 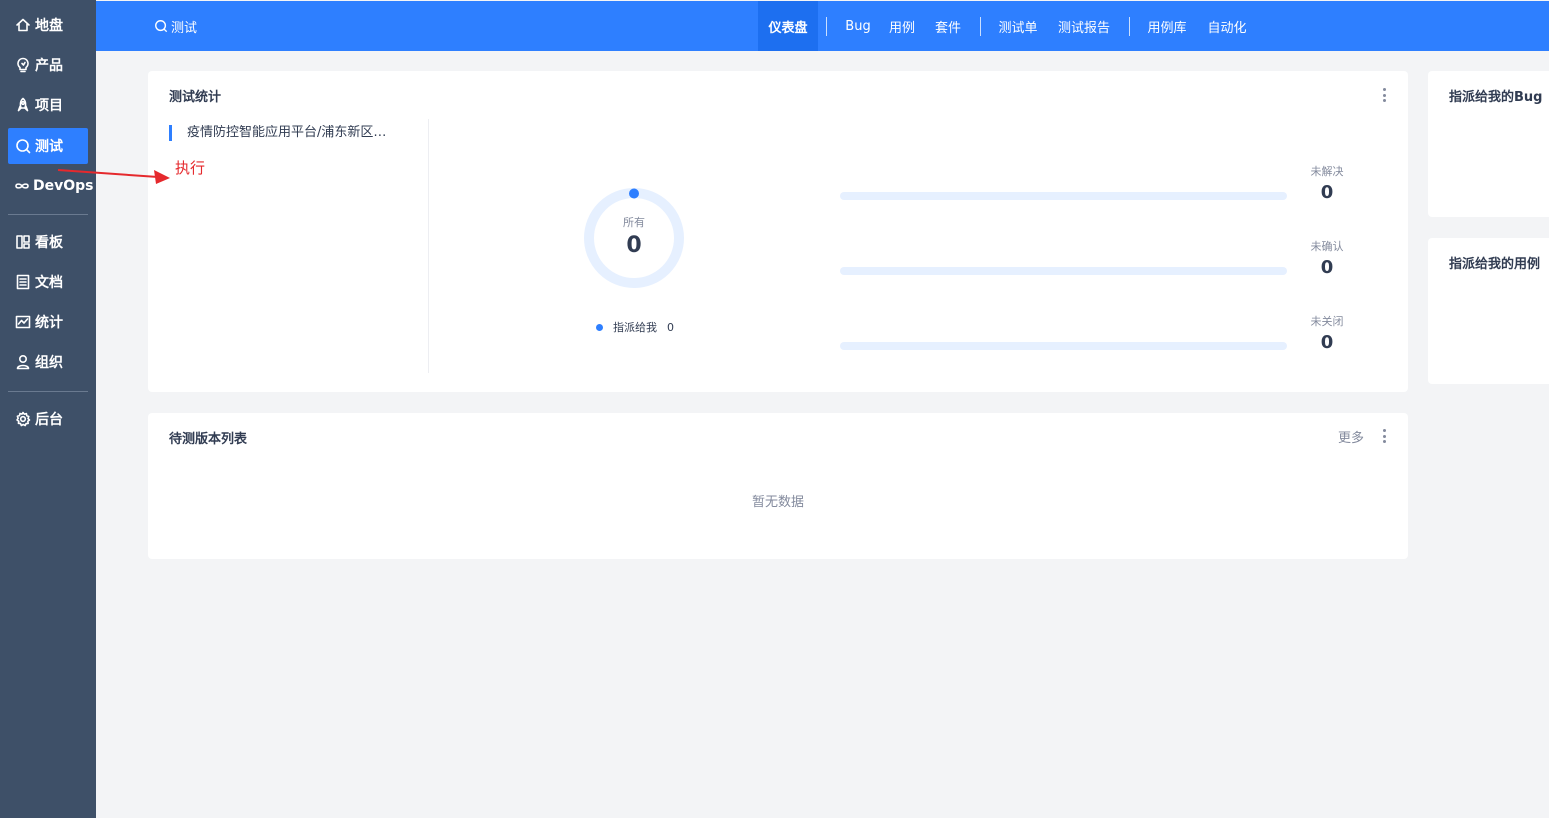 I want to click on tab-suite: 套件, so click(x=948, y=26).